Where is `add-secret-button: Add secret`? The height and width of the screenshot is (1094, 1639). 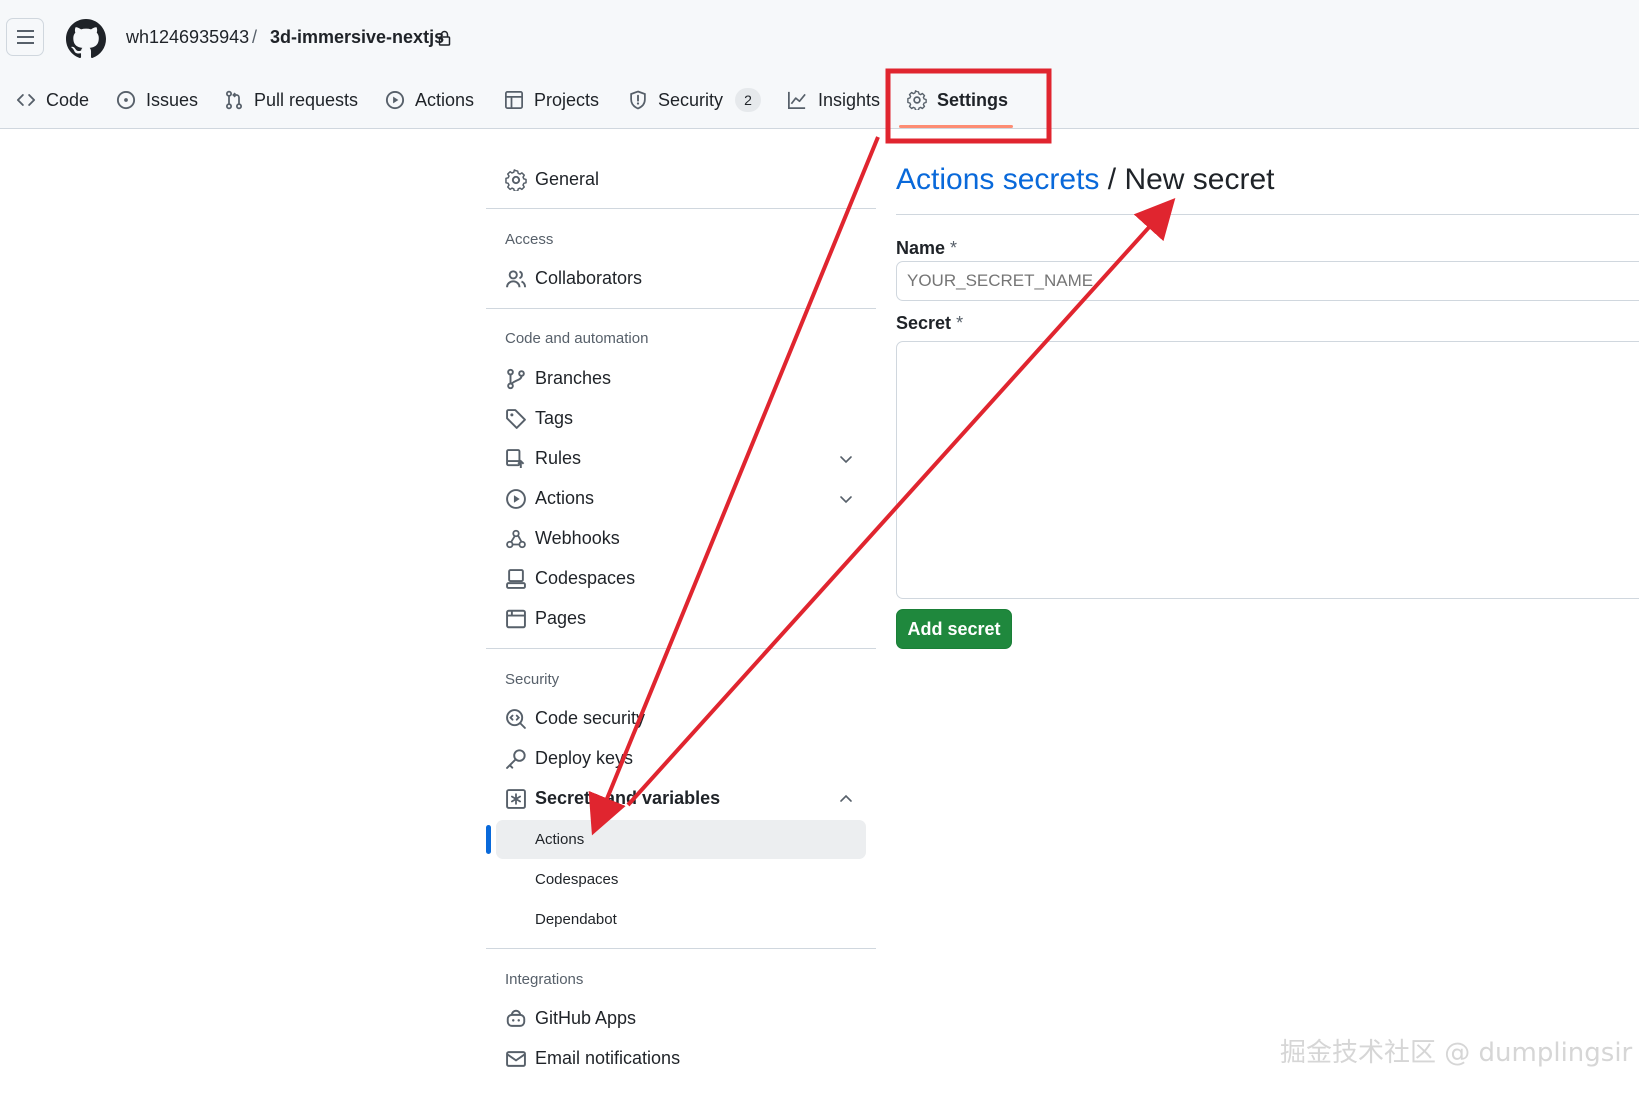
add-secret-button: Add secret is located at coordinates (954, 629).